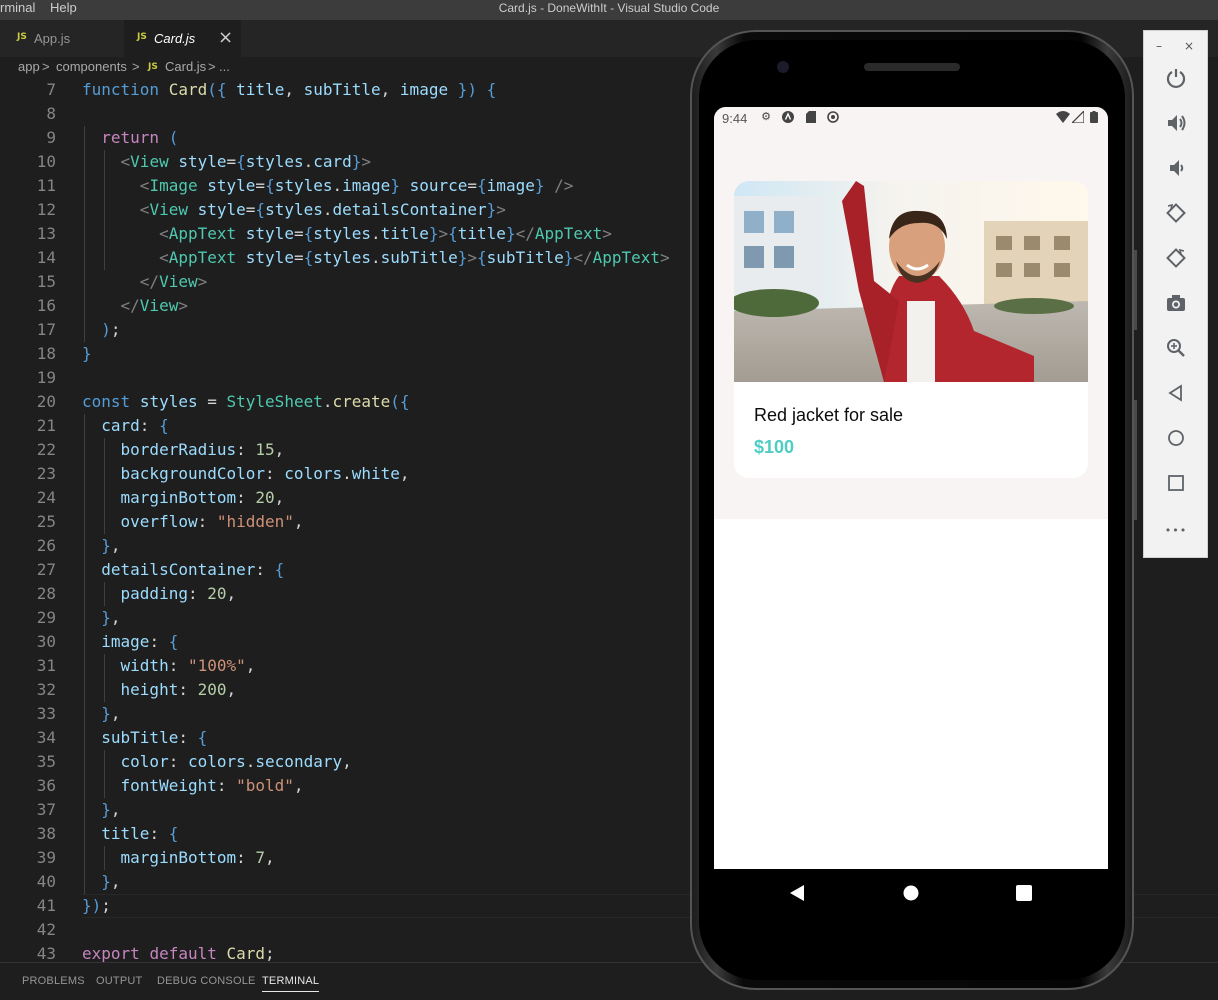 This screenshot has height=1000, width=1218. What do you see at coordinates (46, 425) in the screenshot?
I see `line-number: 21` at bounding box center [46, 425].